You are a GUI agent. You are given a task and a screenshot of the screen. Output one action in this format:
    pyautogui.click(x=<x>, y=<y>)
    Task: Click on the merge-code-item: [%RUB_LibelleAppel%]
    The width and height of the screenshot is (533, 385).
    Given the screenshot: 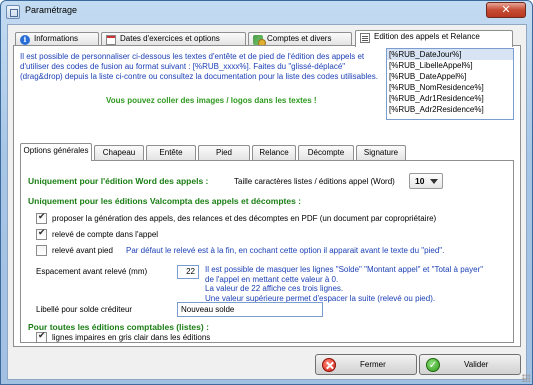 What is the action you would take?
    pyautogui.click(x=450, y=65)
    